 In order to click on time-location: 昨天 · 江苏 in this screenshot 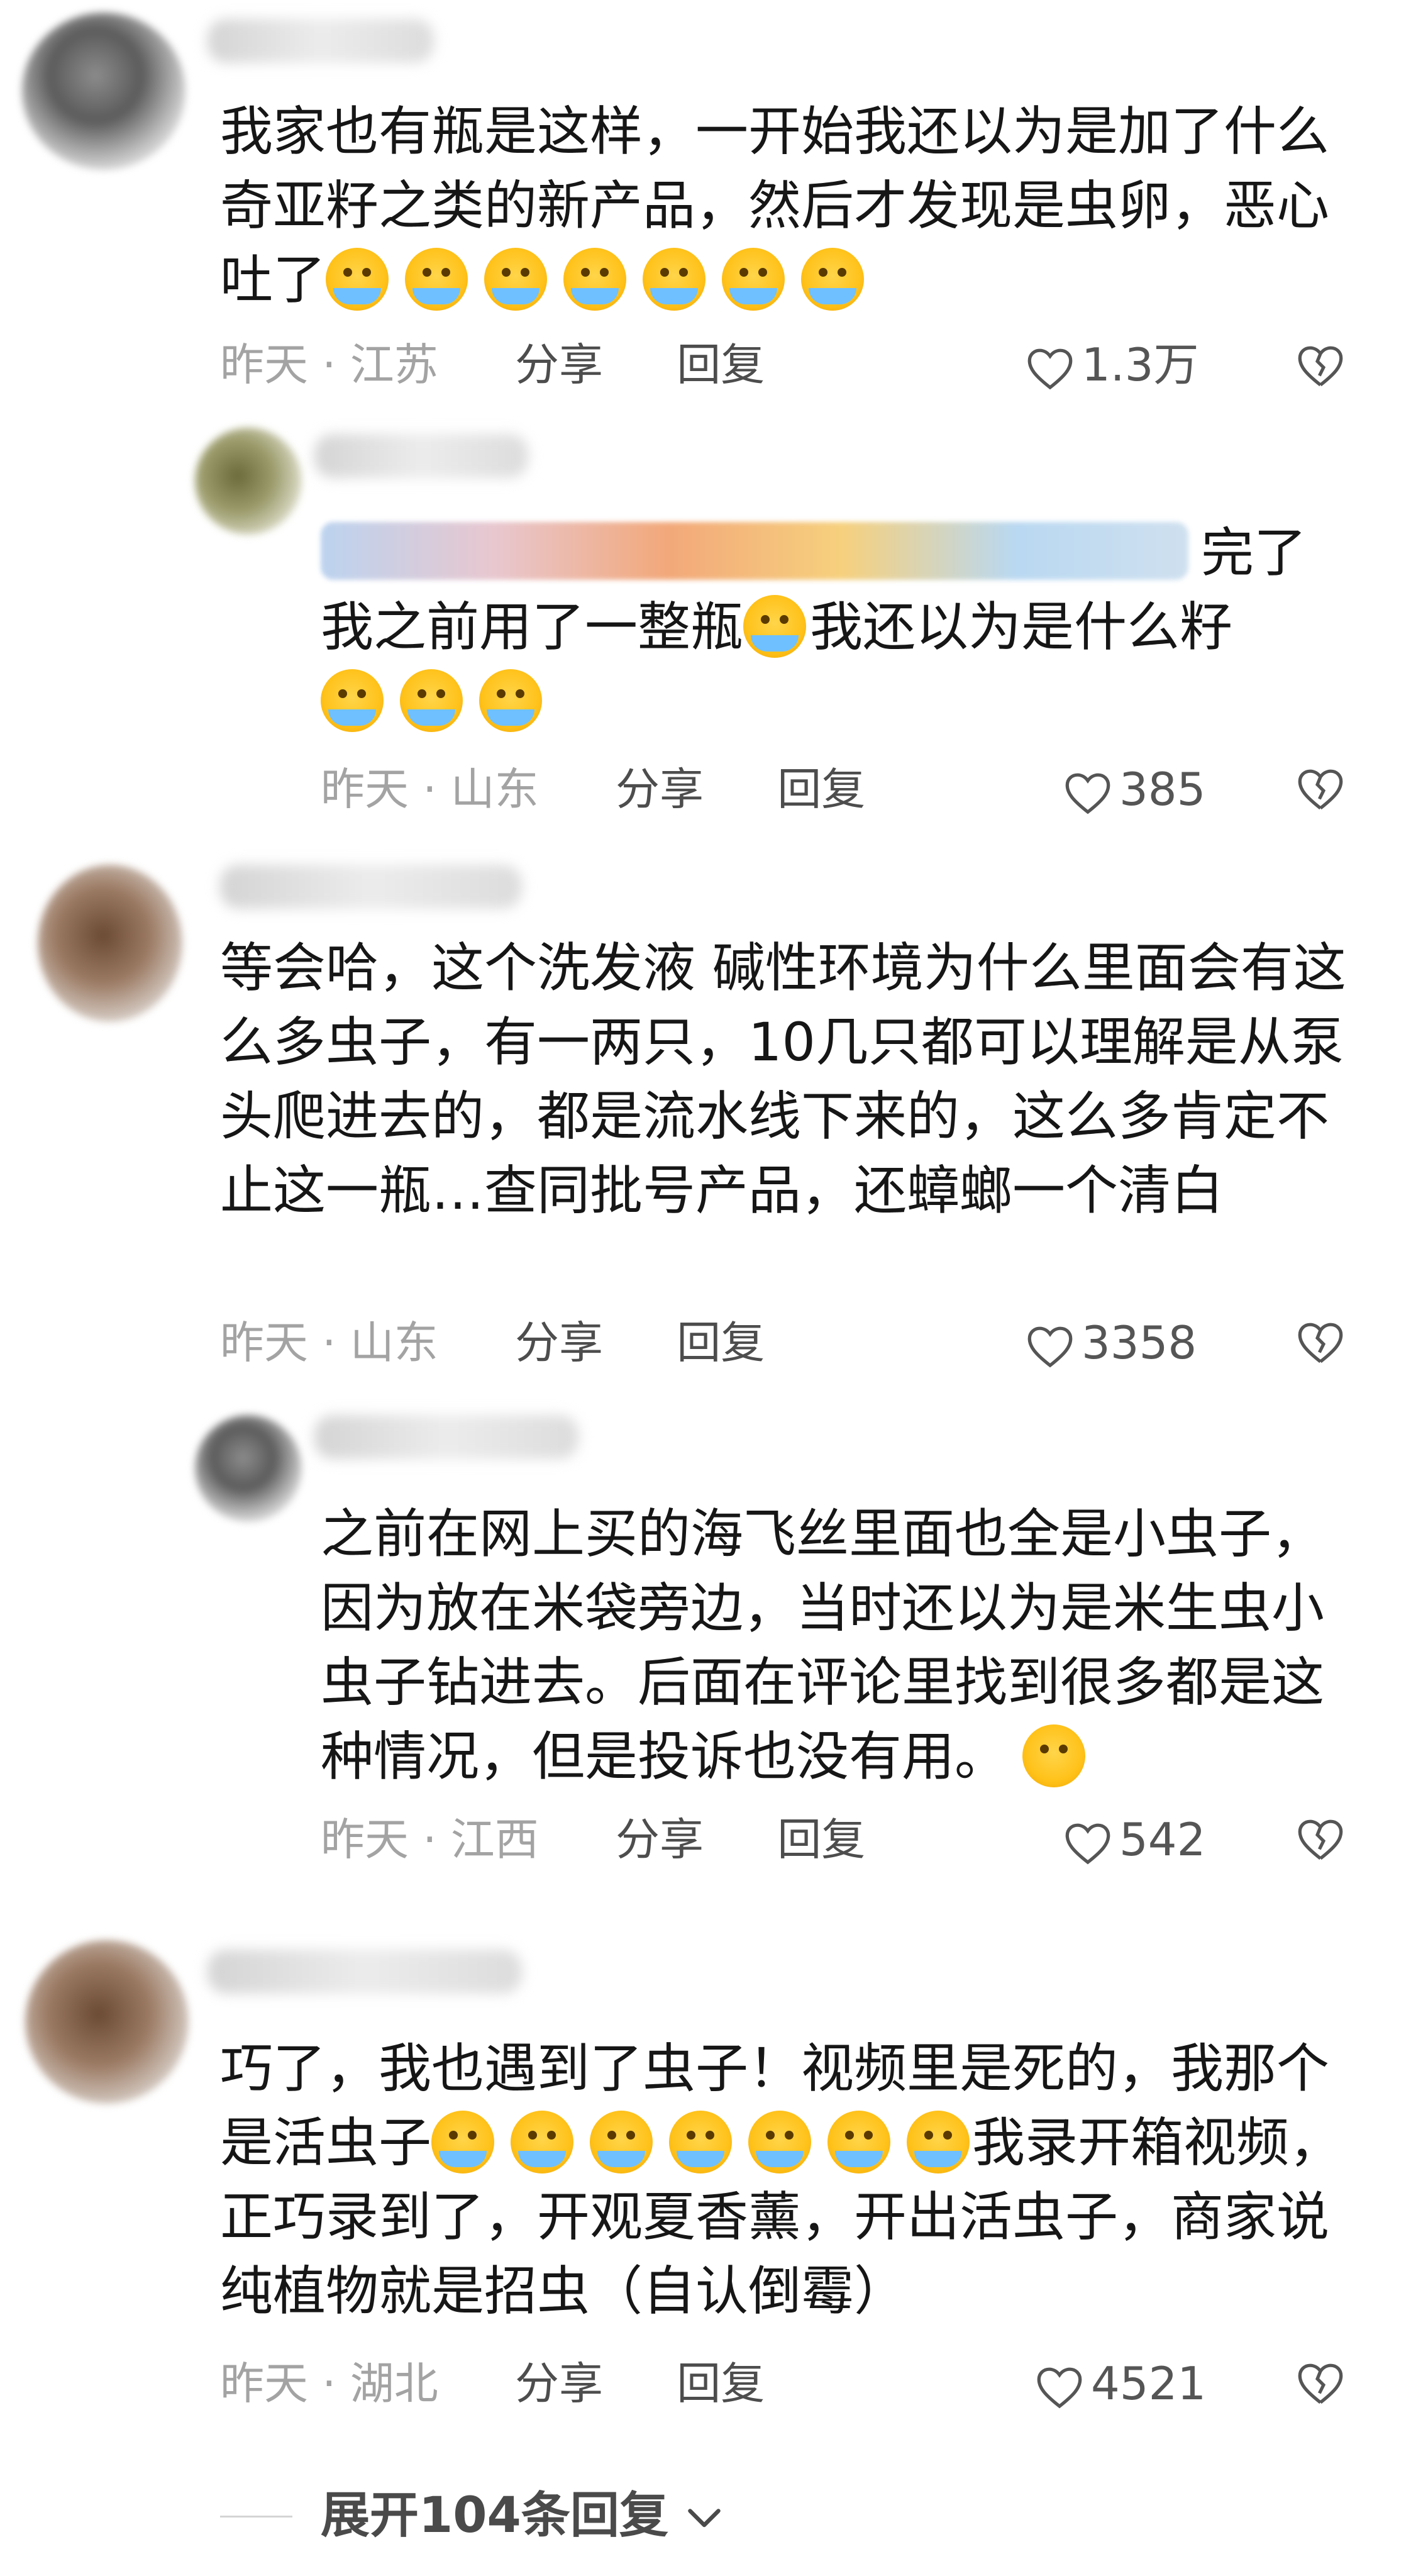, I will do `click(329, 365)`.